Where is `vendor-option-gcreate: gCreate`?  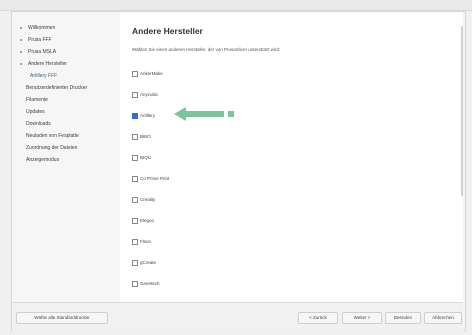
vendor-option-gcreate: gCreate is located at coordinates (144, 263).